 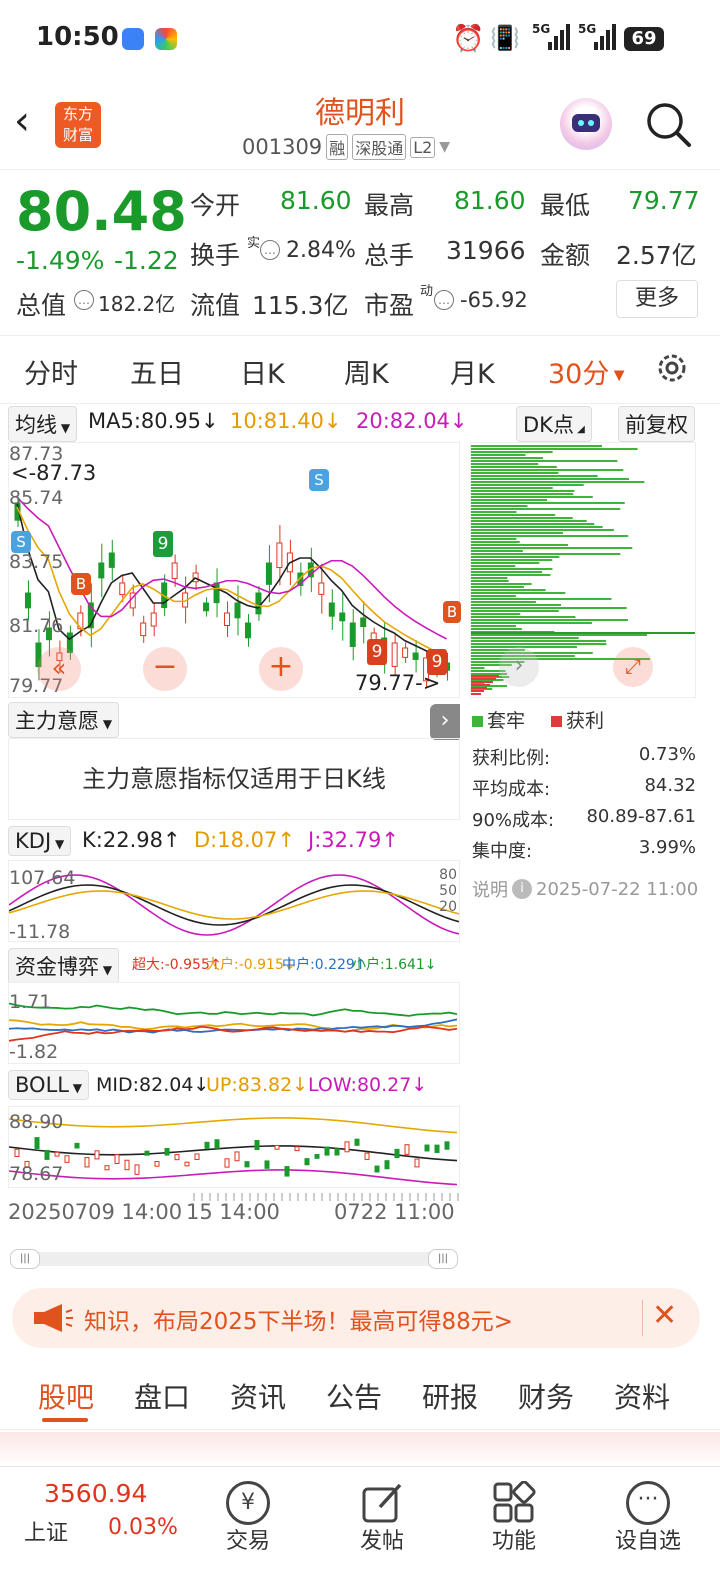 I want to click on nav-trade: ¥ 交易, so click(x=248, y=1526).